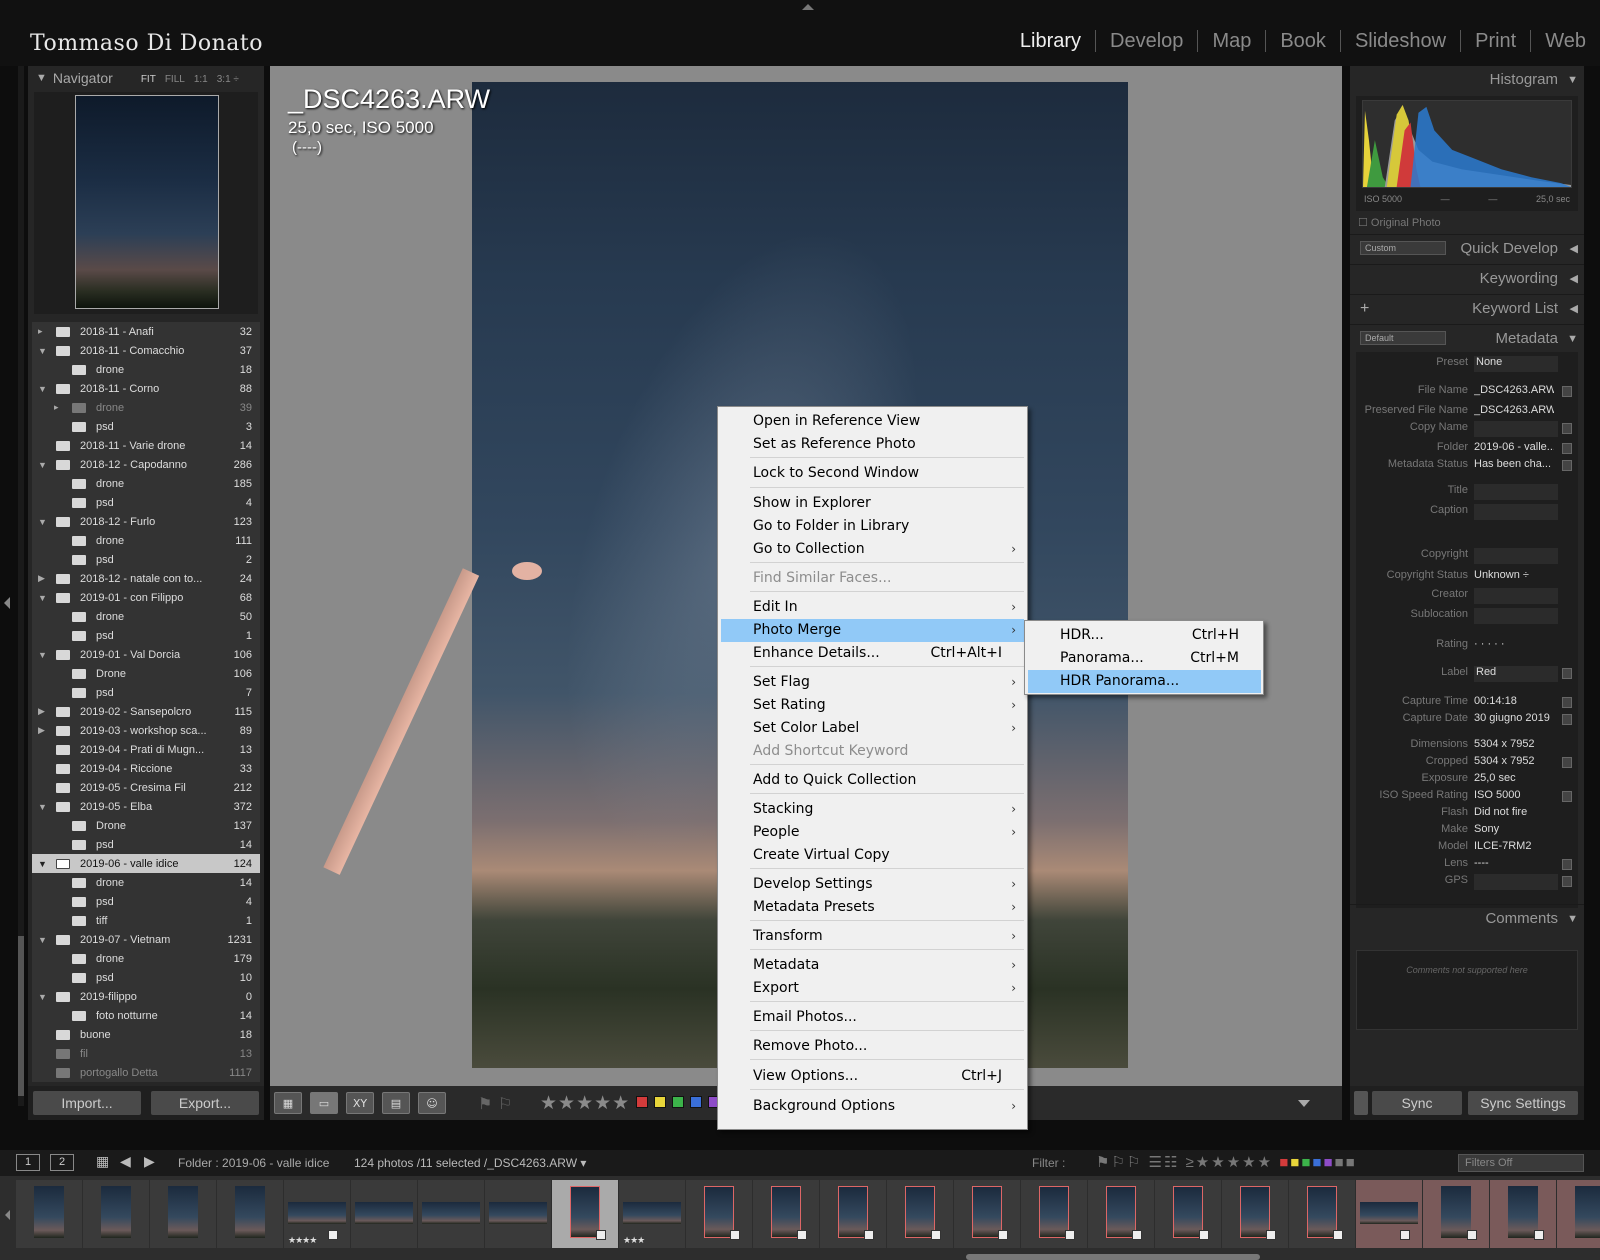 This screenshot has width=1600, height=1260. Describe the element at coordinates (175, 79) in the screenshot. I see `zoom-option: FILL` at that location.